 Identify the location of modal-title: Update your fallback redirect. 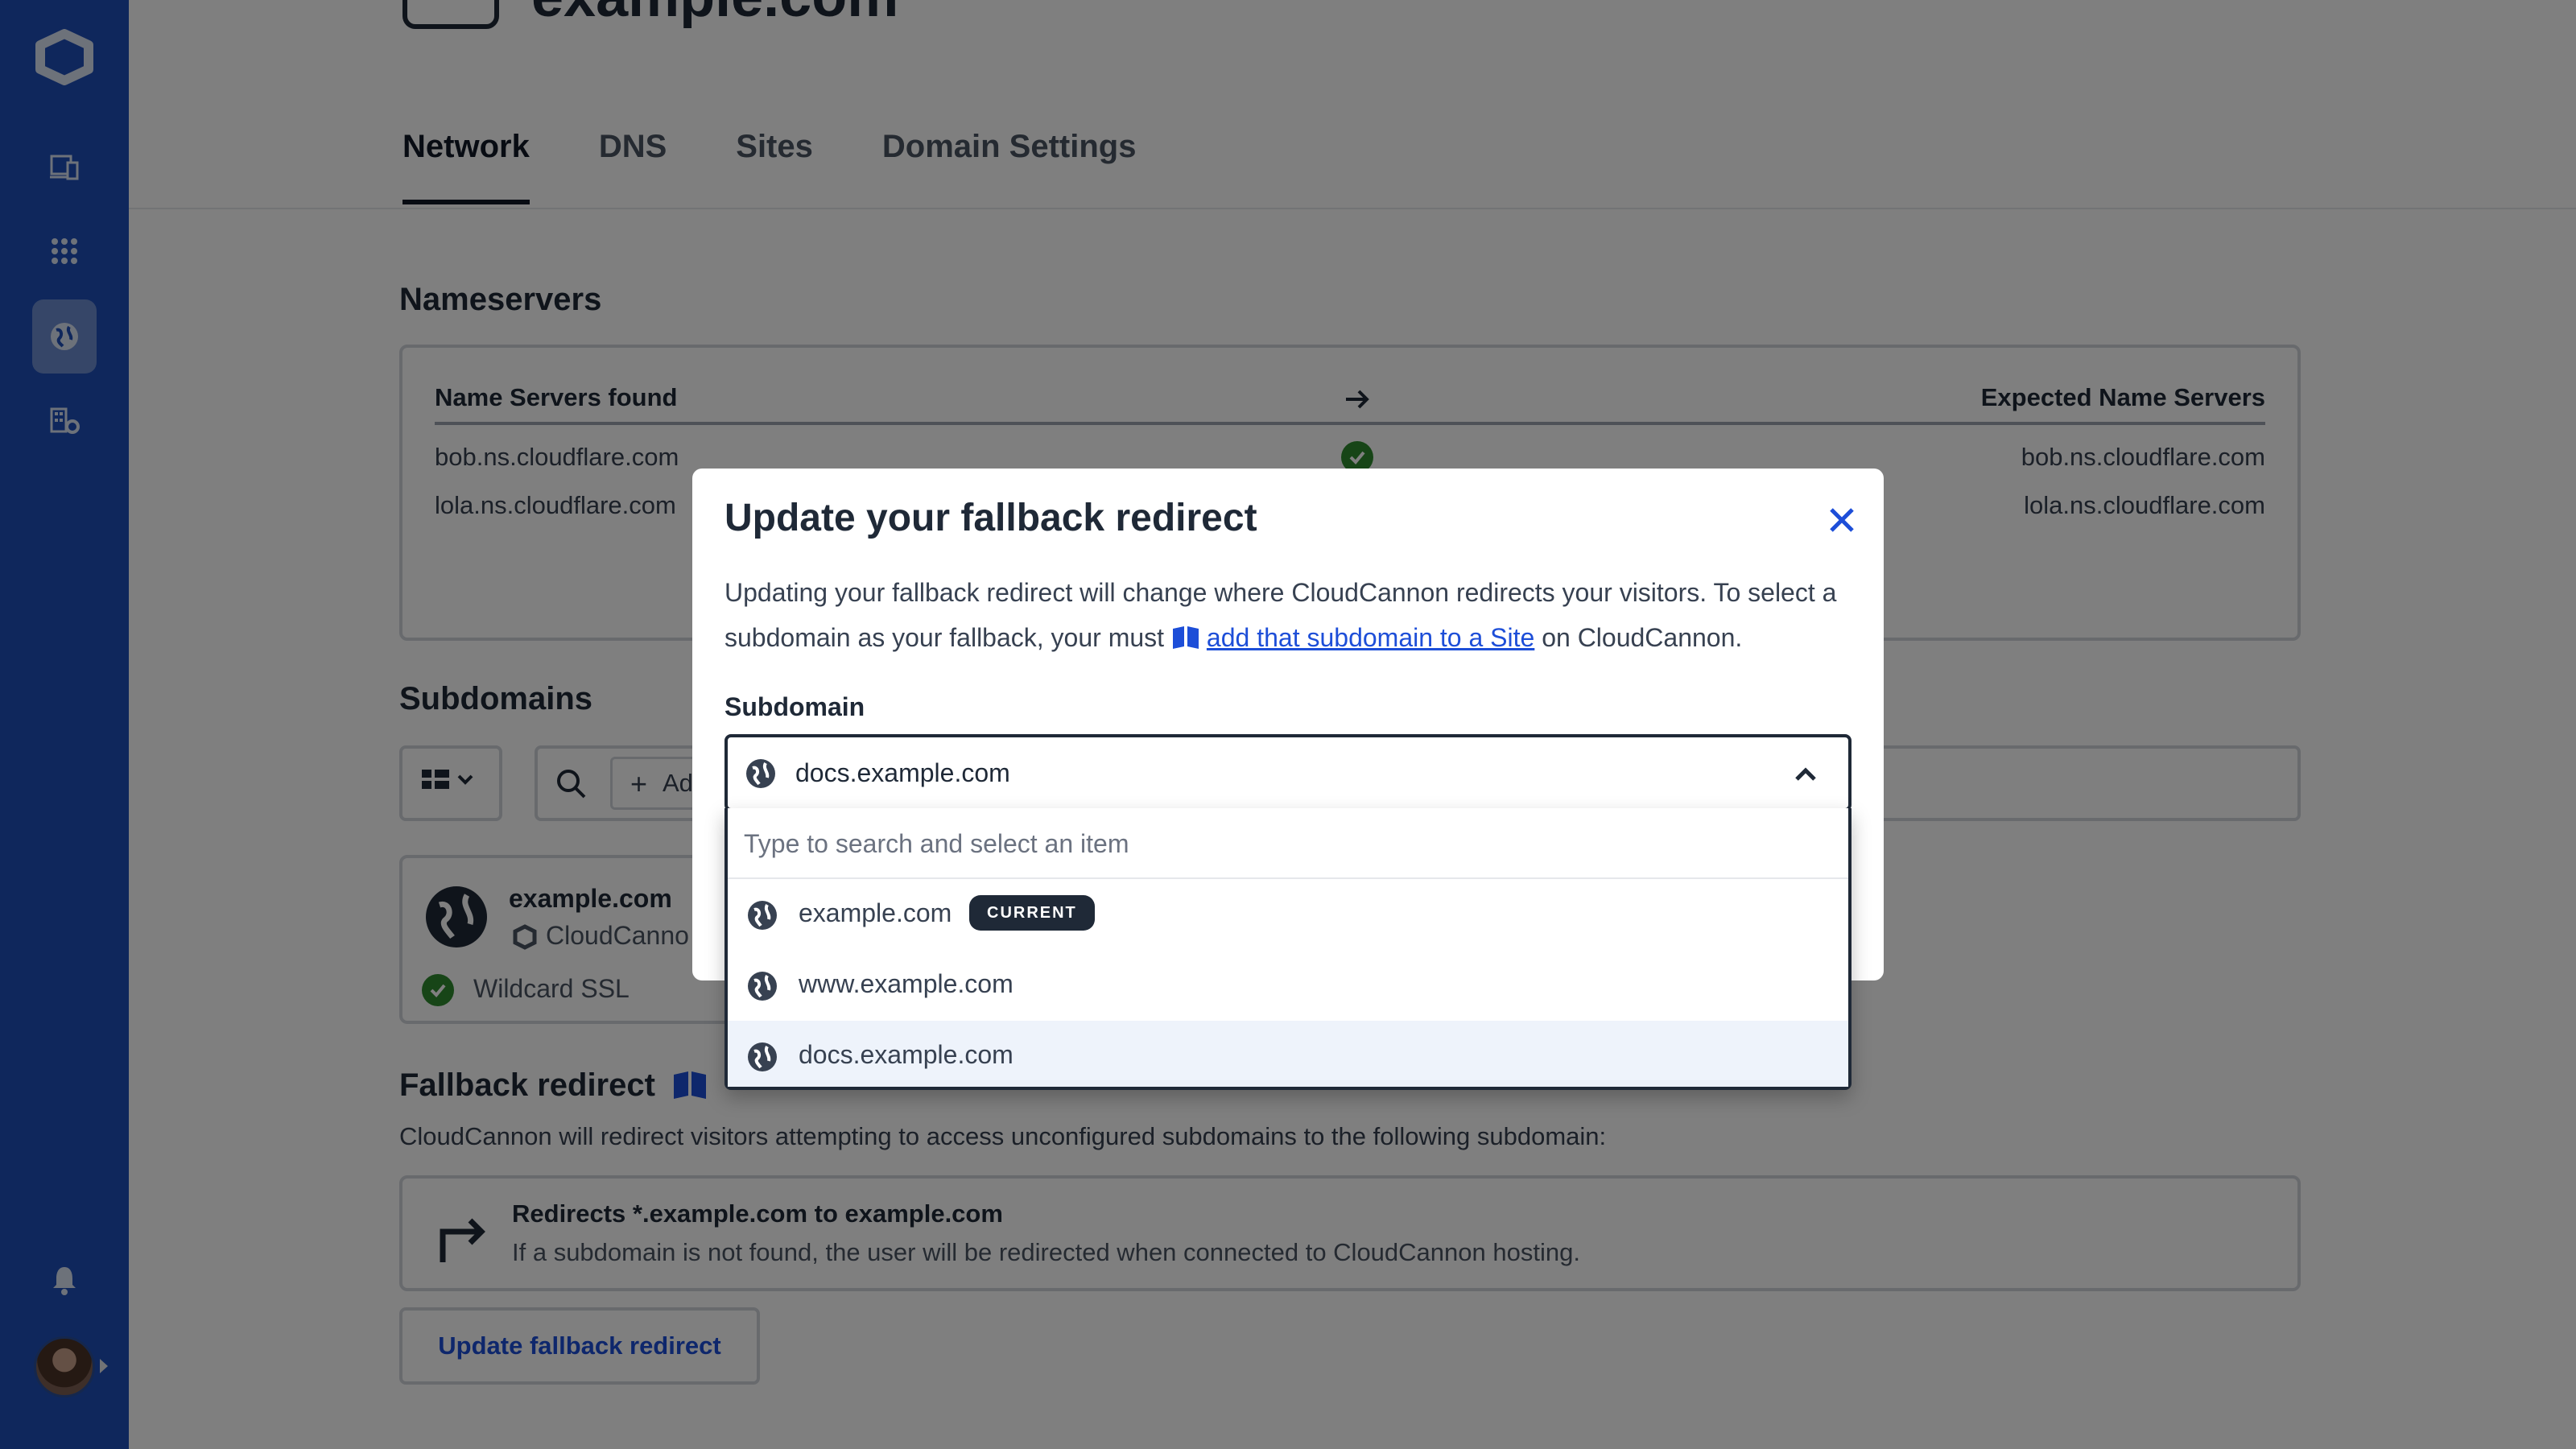
(990, 518).